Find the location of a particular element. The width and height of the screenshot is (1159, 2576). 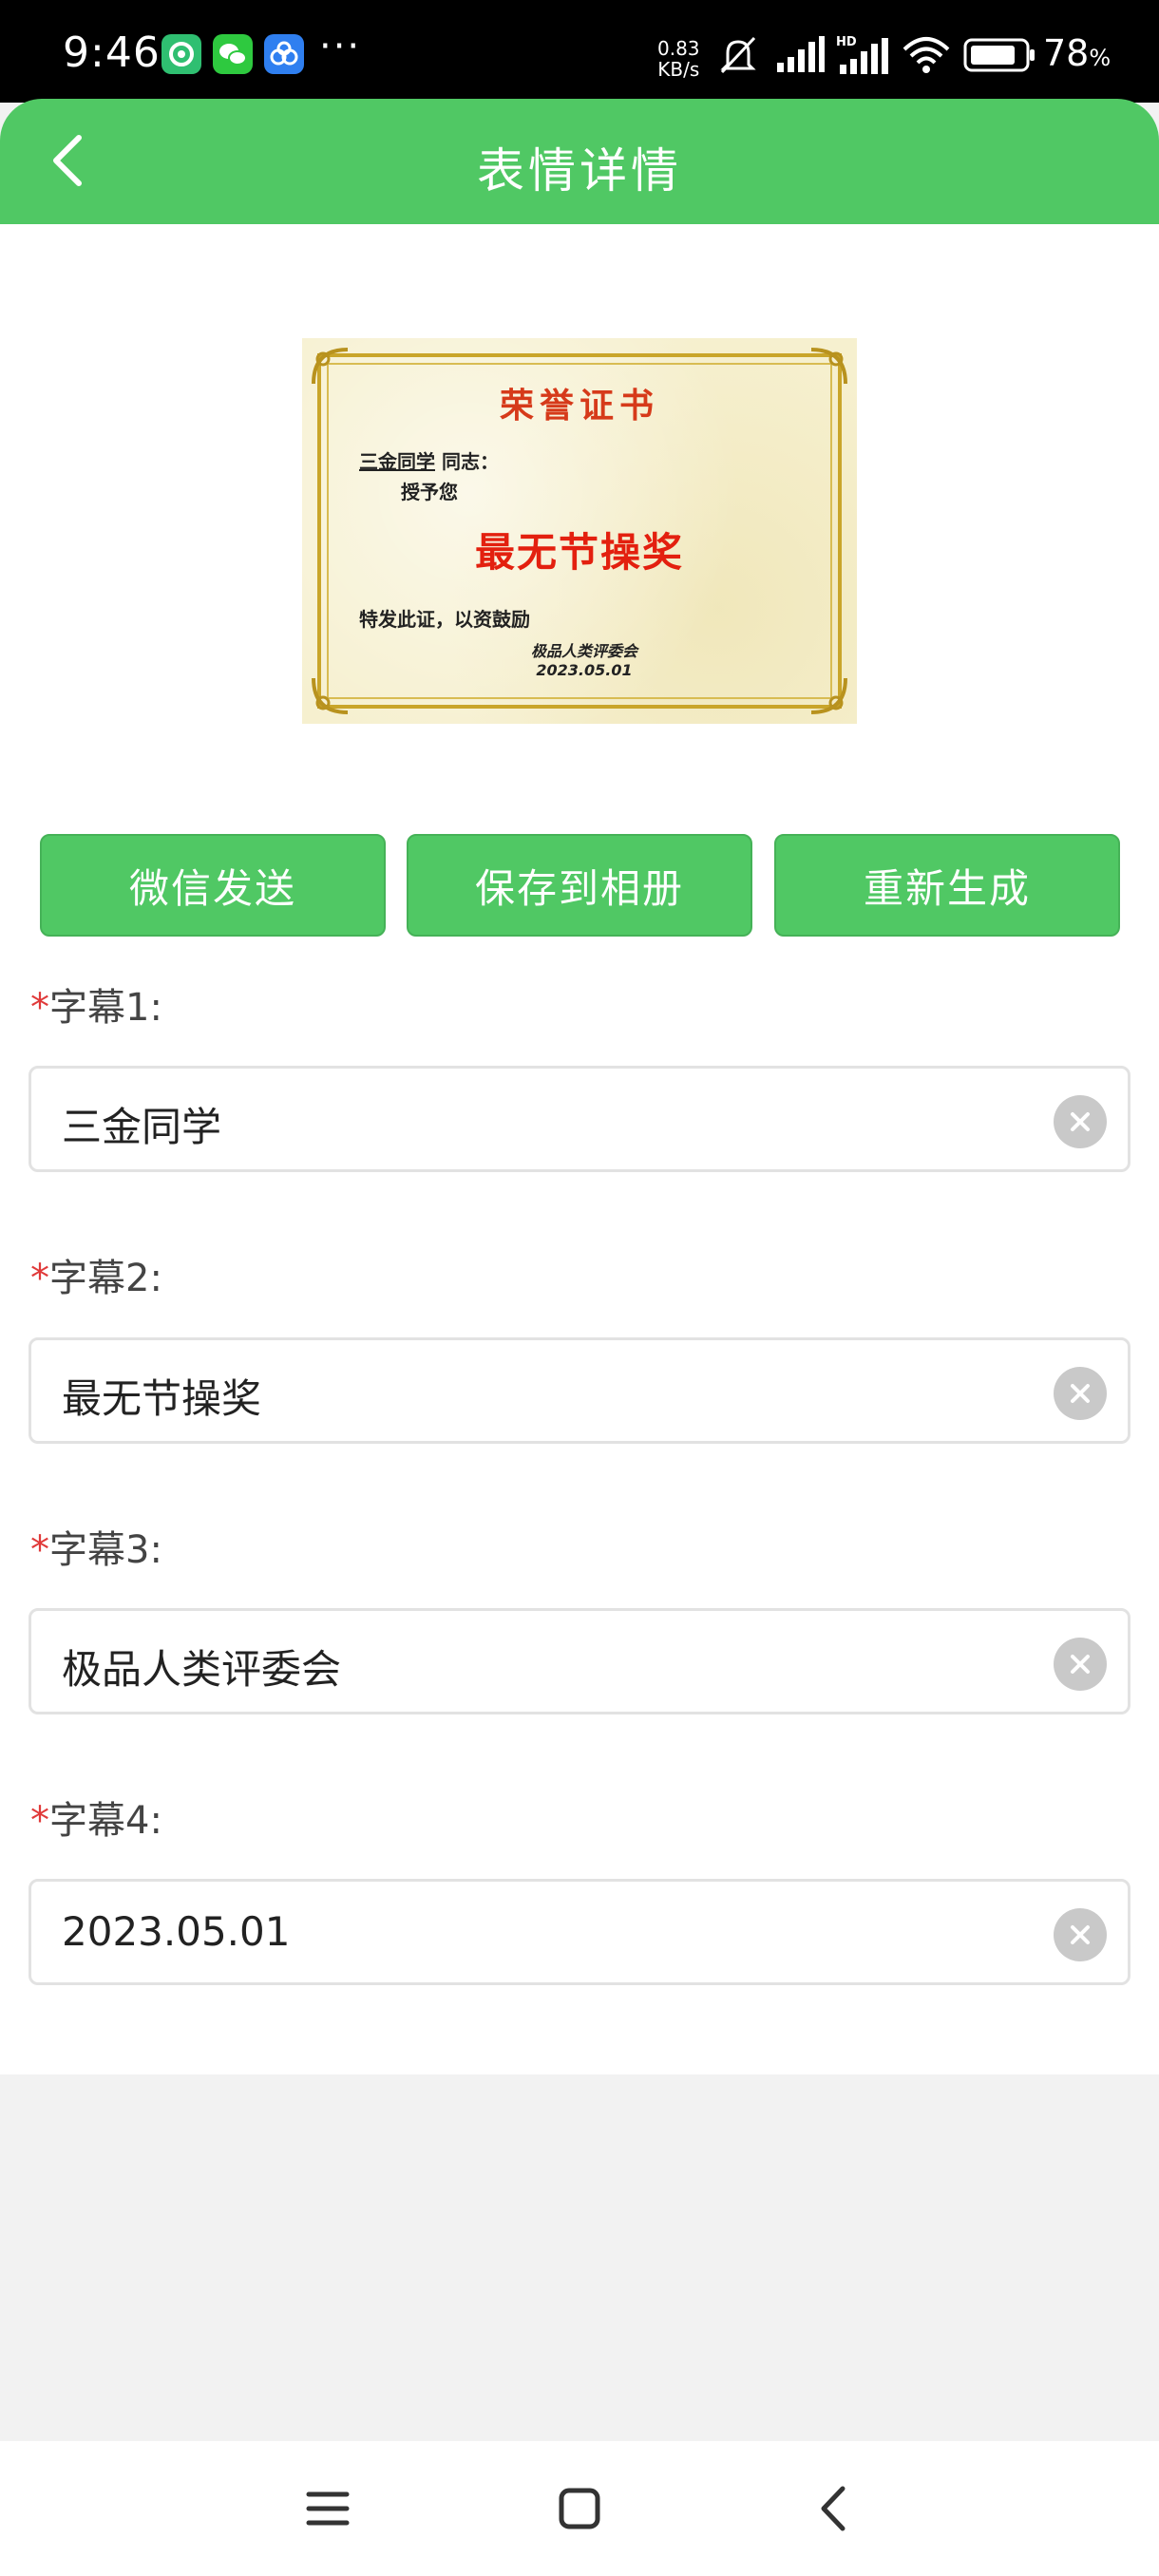

more-notifications-icon: ··· is located at coordinates (340, 46).